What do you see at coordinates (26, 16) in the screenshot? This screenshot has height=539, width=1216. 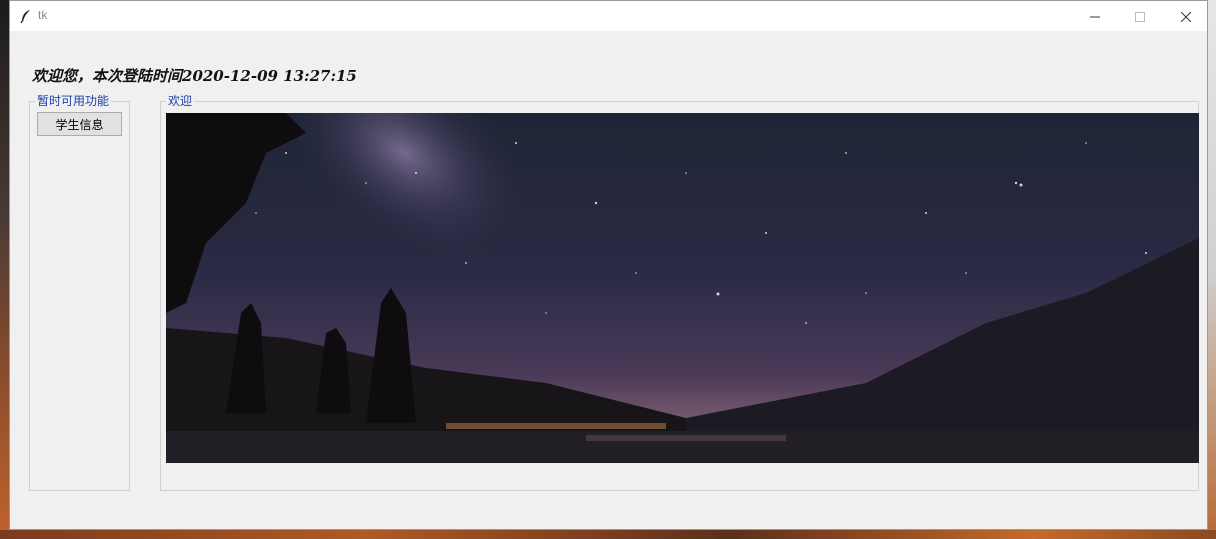 I see `feather-icon` at bounding box center [26, 16].